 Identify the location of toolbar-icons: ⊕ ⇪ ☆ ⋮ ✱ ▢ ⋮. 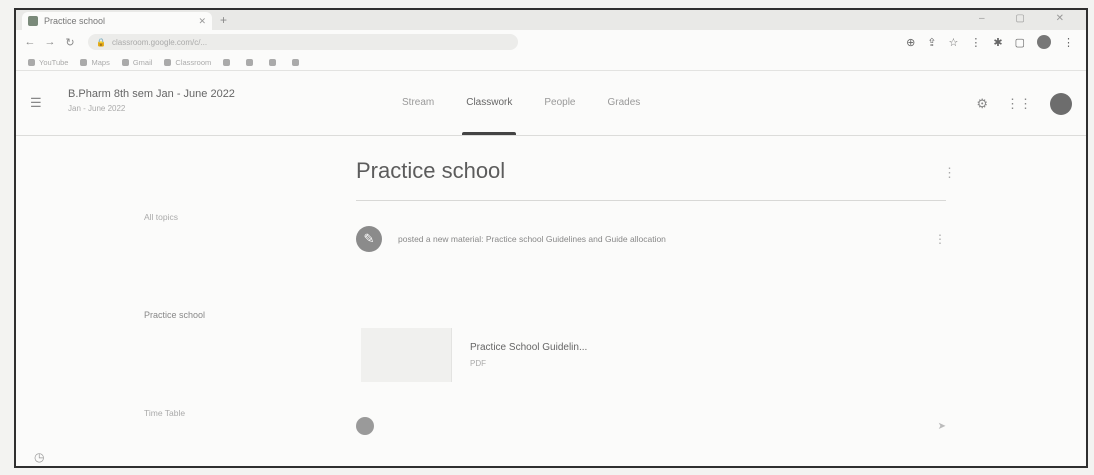
(990, 42).